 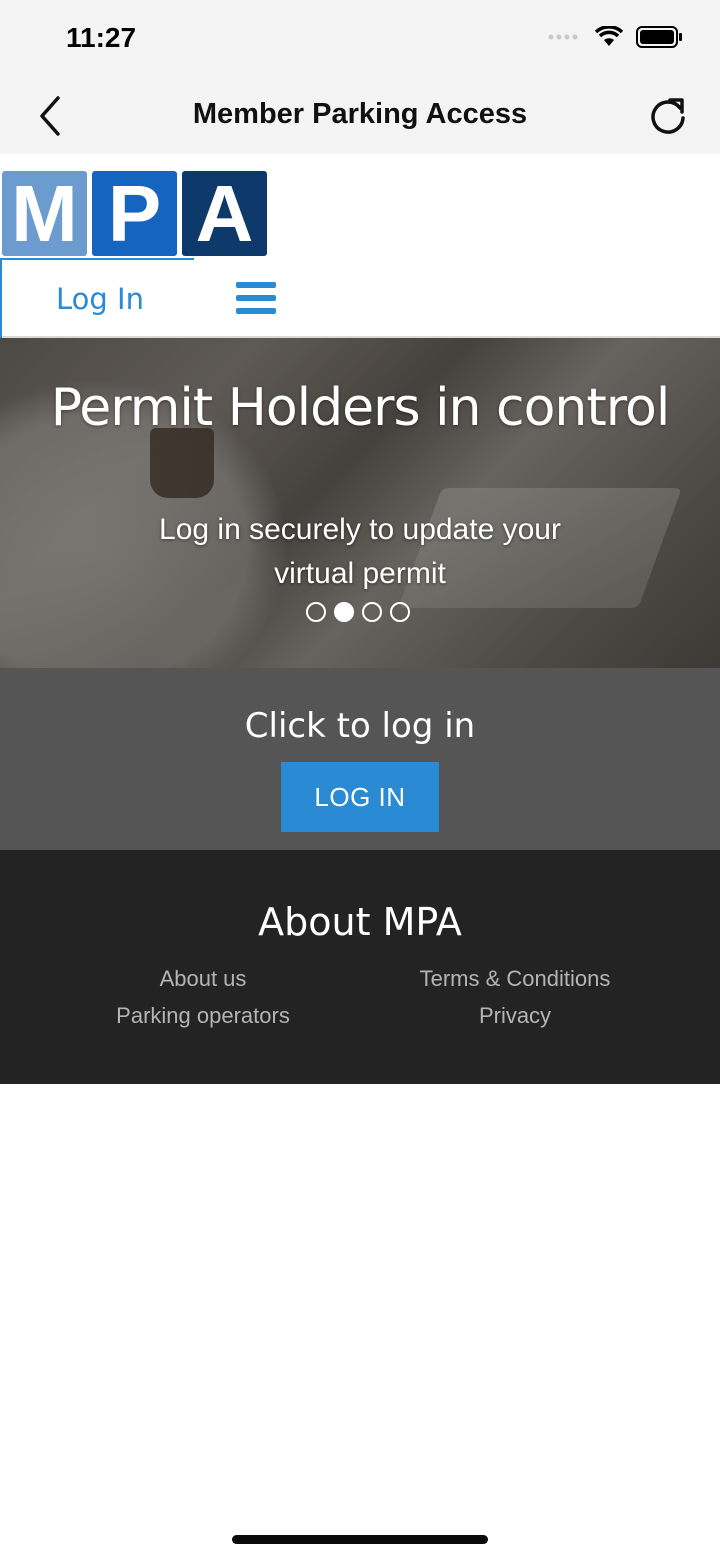 I want to click on cellular-signal-icon, so click(x=563, y=37).